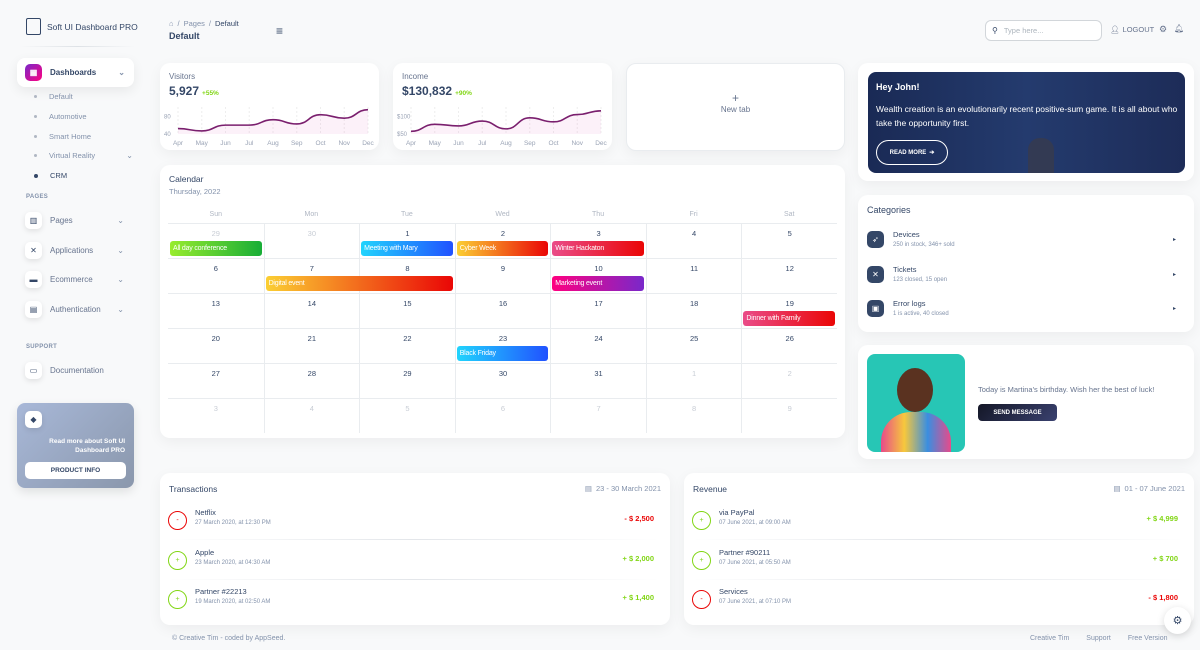  Describe the element at coordinates (311, 345) in the screenshot. I see `calendar-day: 21` at that location.